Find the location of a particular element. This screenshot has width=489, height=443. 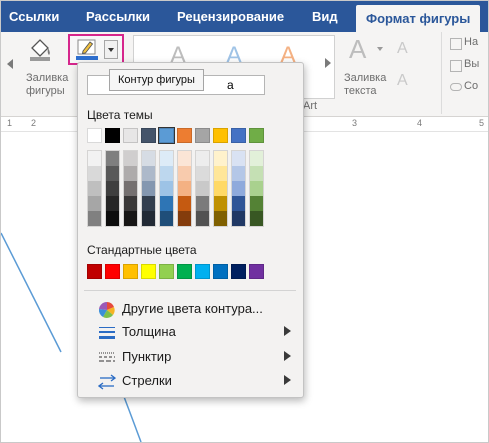

chevron-down-icon is located at coordinates (380, 49).